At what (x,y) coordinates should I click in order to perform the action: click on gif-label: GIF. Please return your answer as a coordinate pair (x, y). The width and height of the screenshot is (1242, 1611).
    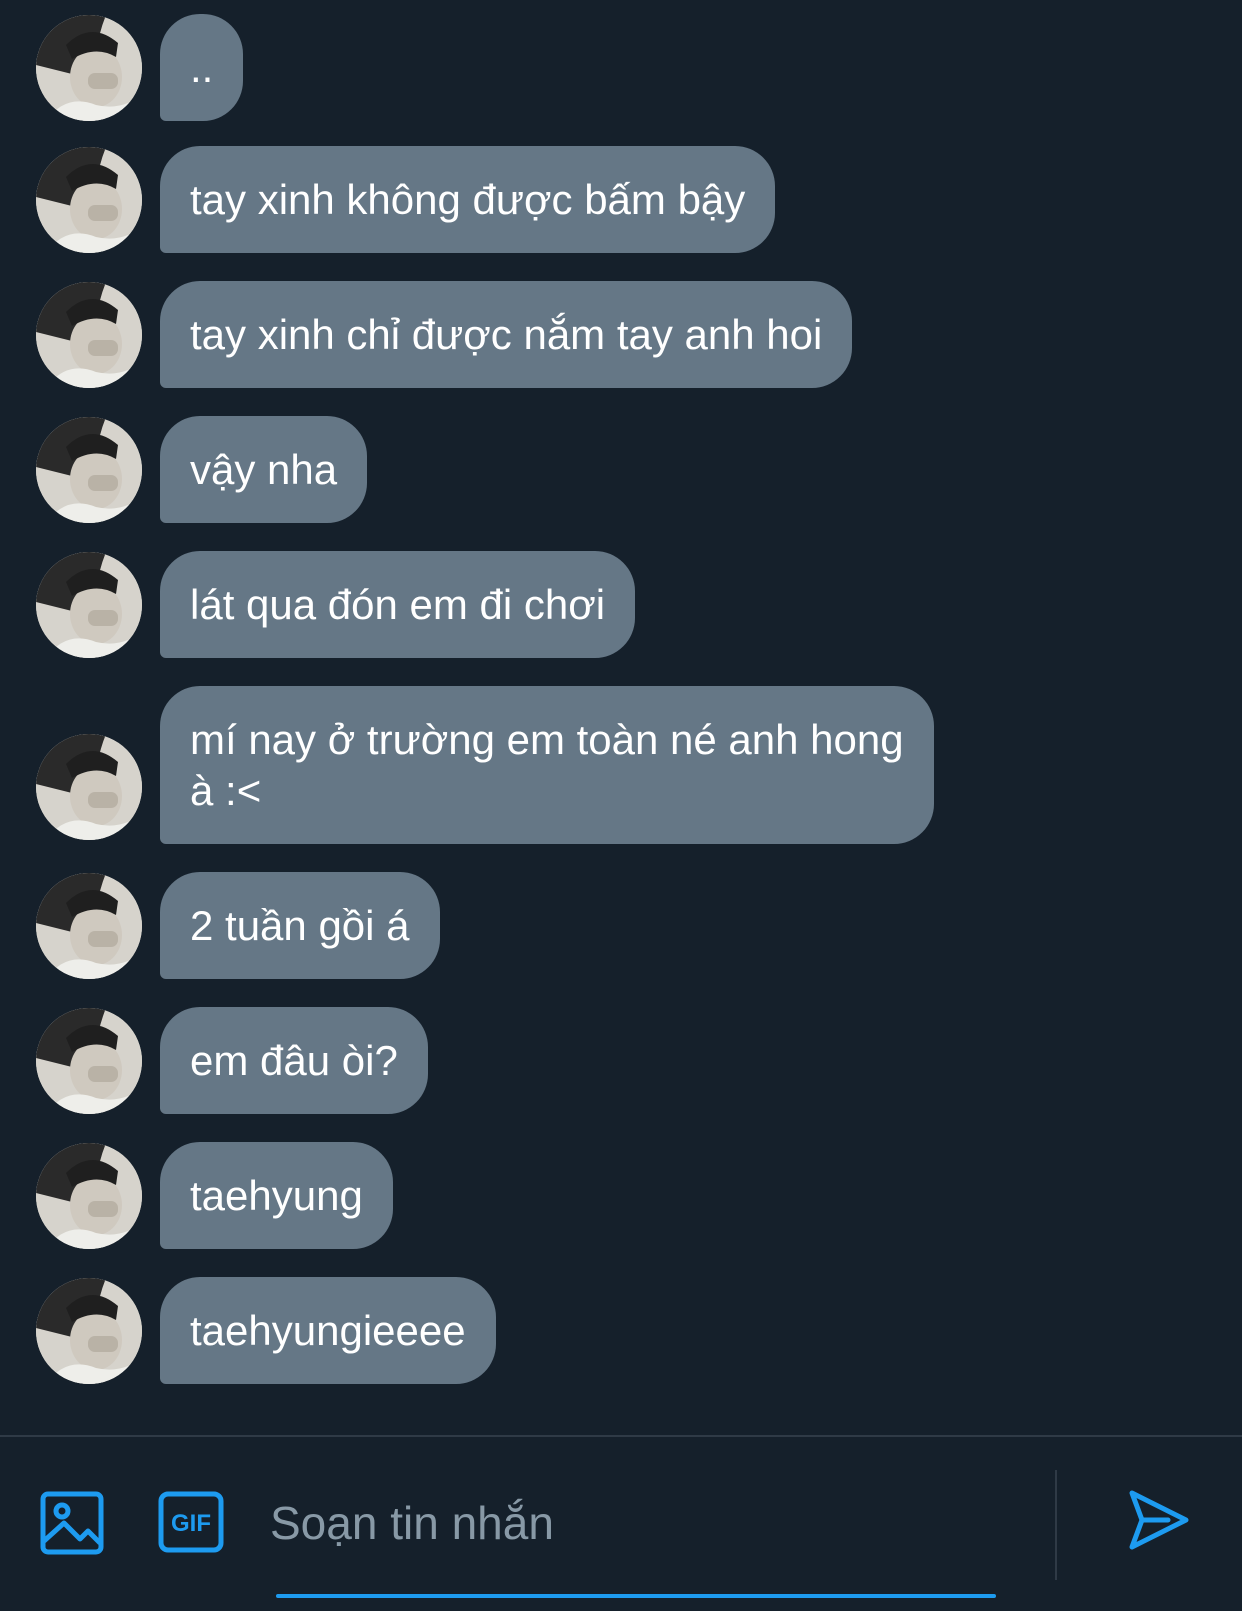
    Looking at the image, I should click on (191, 1523).